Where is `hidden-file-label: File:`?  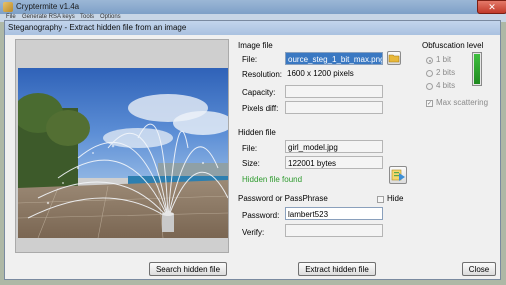 hidden-file-label: File: is located at coordinates (250, 148).